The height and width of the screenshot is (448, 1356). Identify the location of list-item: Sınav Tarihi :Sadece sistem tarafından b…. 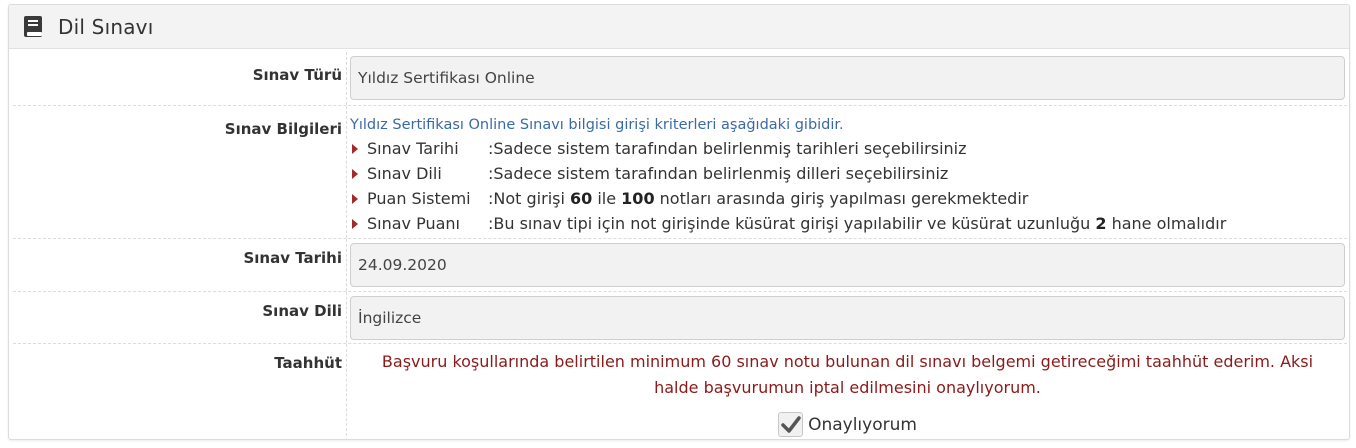
(847, 148).